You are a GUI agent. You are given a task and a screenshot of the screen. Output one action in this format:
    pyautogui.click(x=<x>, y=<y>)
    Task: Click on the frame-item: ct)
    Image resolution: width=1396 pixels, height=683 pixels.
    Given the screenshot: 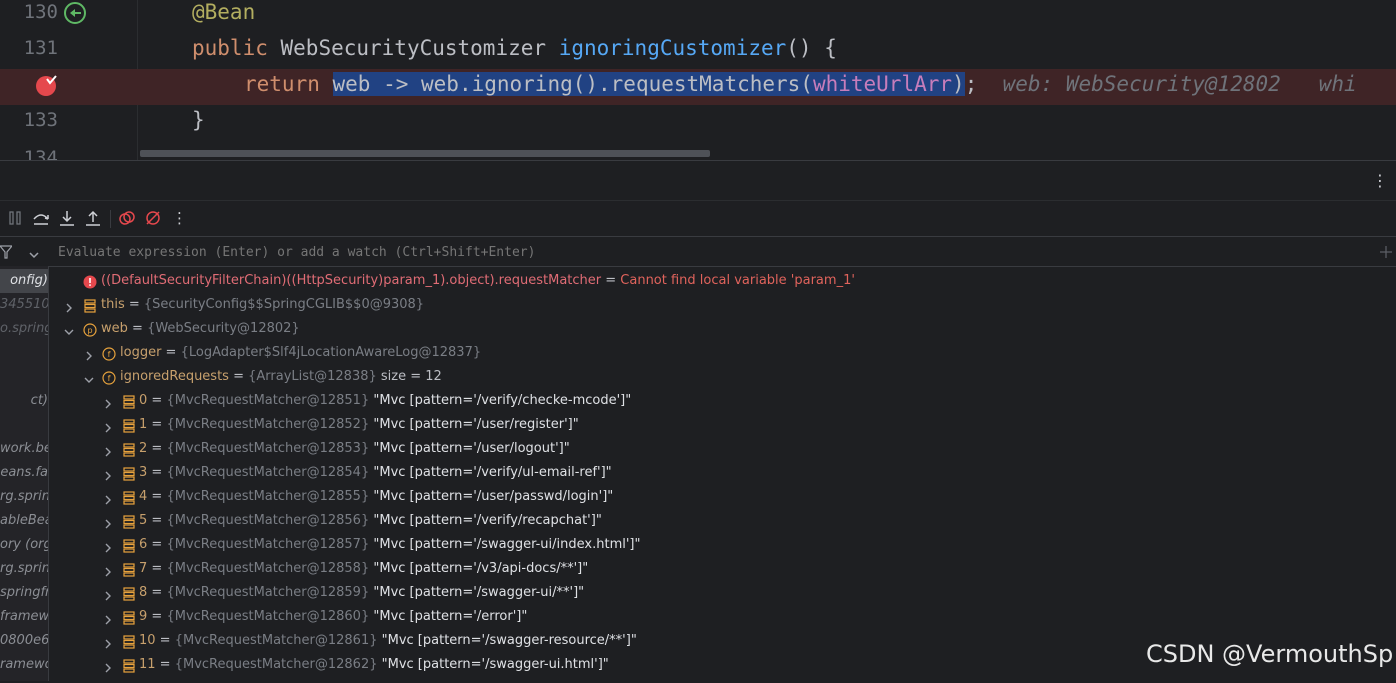 What is the action you would take?
    pyautogui.click(x=24, y=401)
    